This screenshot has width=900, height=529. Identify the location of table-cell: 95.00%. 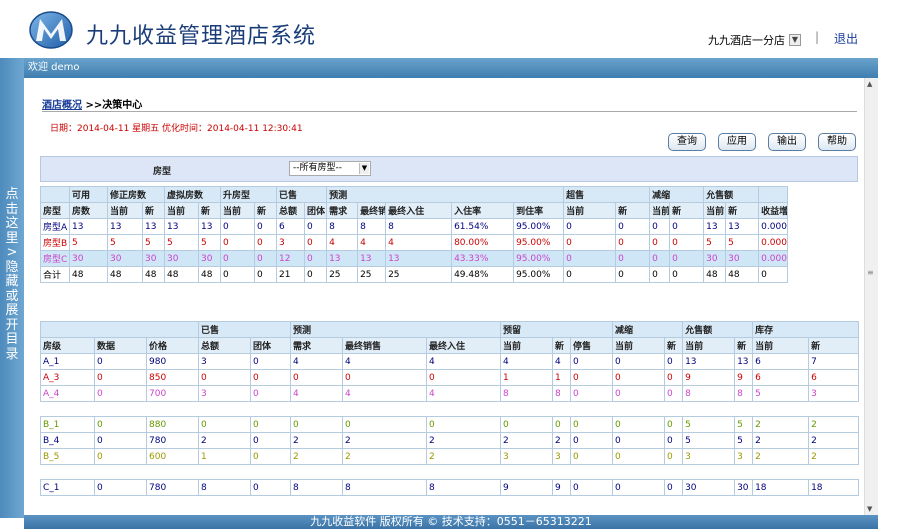
(539, 274).